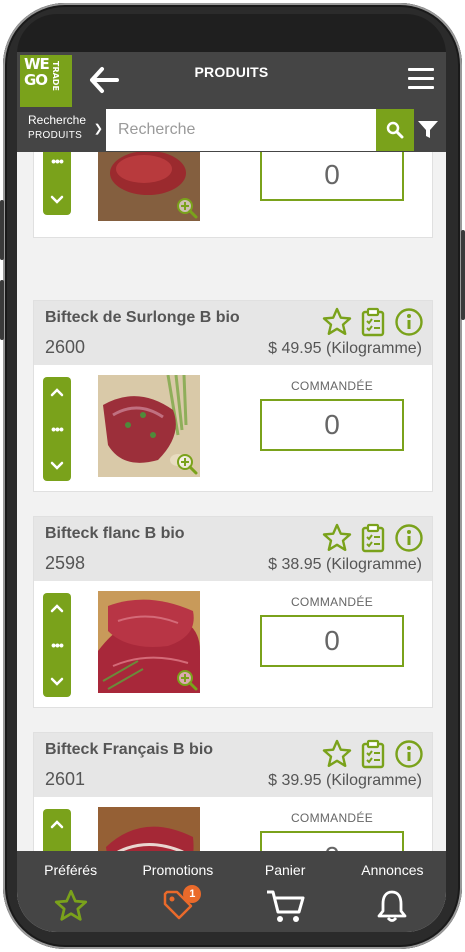 This screenshot has width=465, height=952. Describe the element at coordinates (421, 79) in the screenshot. I see `hamburger-menu-icon` at that location.